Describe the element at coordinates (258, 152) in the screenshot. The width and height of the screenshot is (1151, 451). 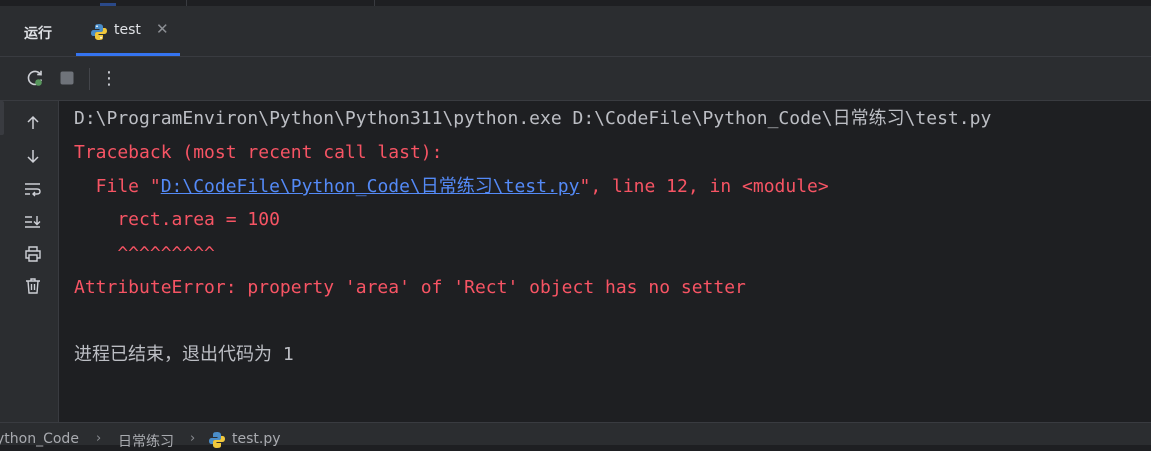
I see `traceback-header: Traceback (most recent call last):` at that location.